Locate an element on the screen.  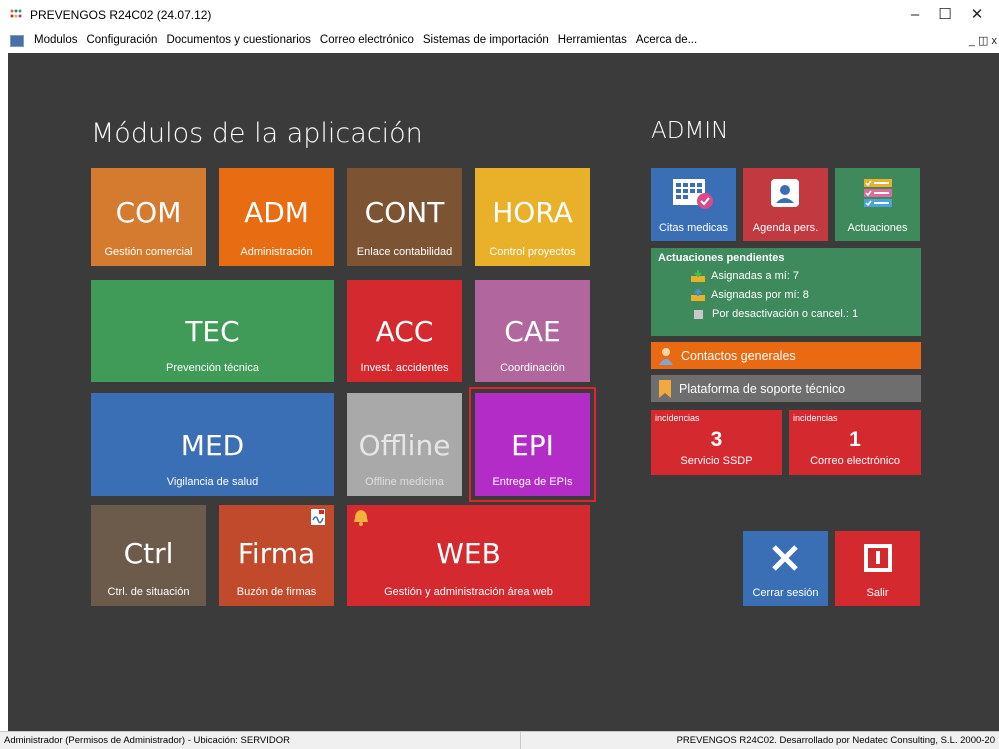
incidents-count: 3 is located at coordinates (716, 439).